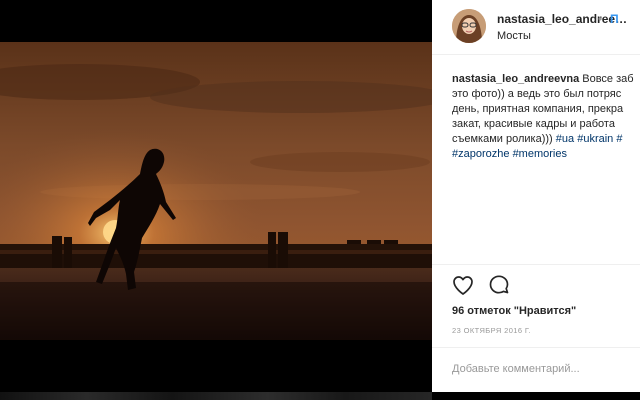 The width and height of the screenshot is (640, 400). Describe the element at coordinates (540, 154) in the screenshot. I see `hashtag-link: #memories` at that location.